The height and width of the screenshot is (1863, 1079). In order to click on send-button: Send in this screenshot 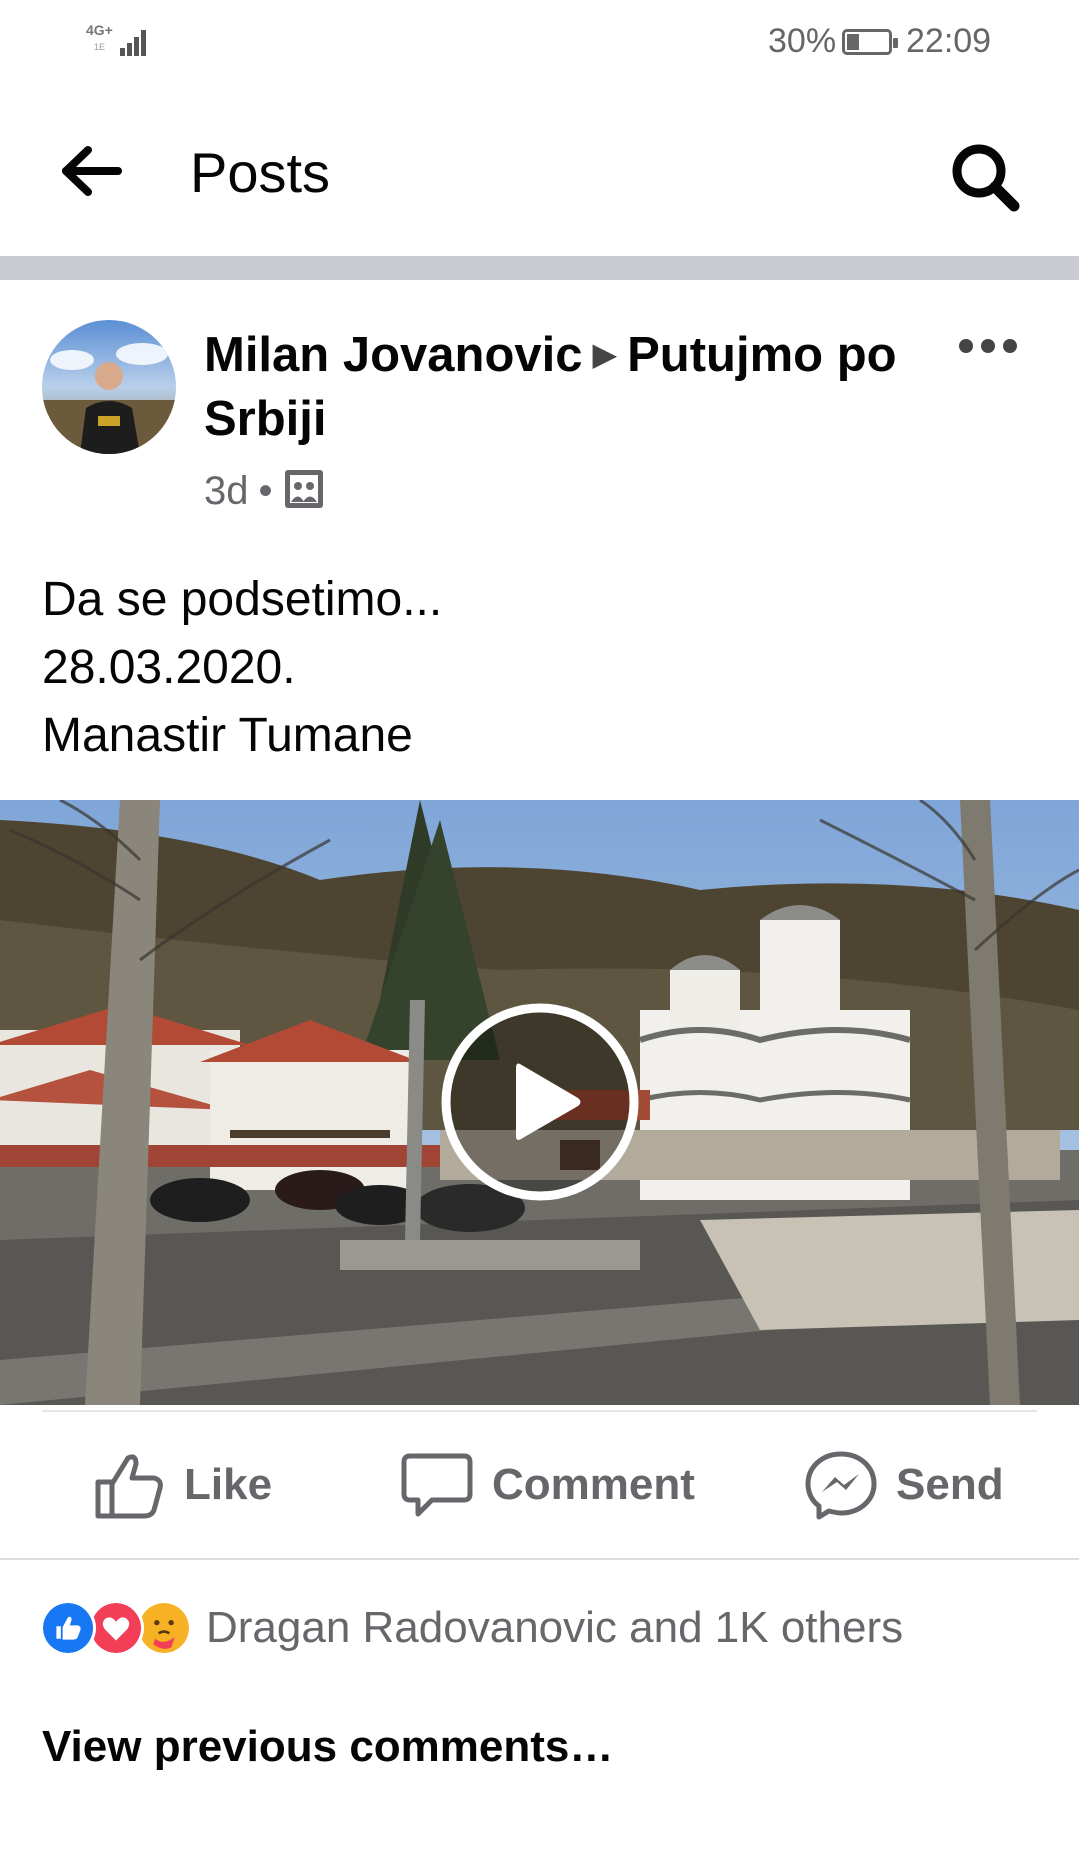, I will do `click(904, 1485)`.